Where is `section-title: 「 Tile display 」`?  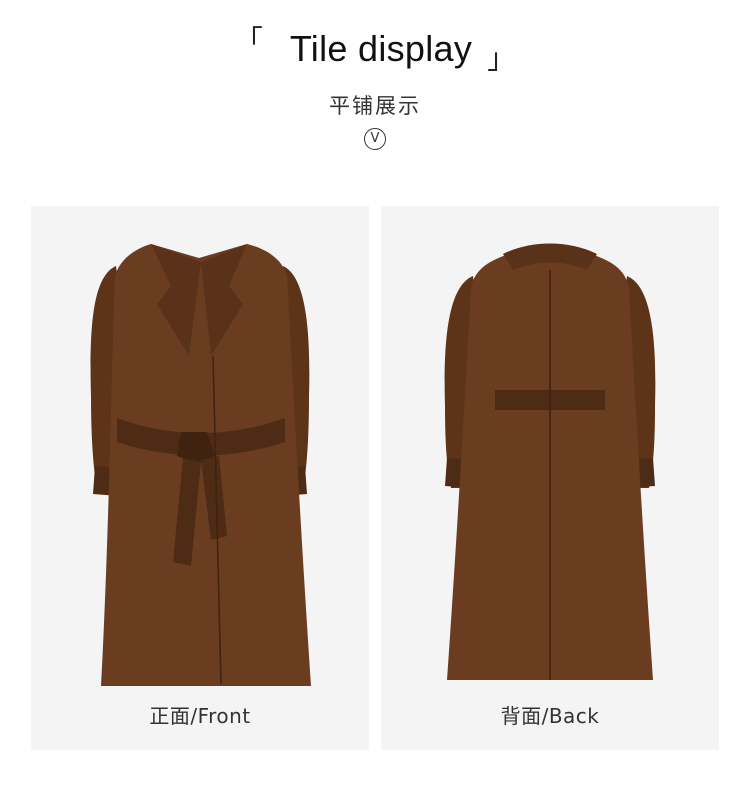 section-title: 「 Tile display 」 is located at coordinates (375, 56).